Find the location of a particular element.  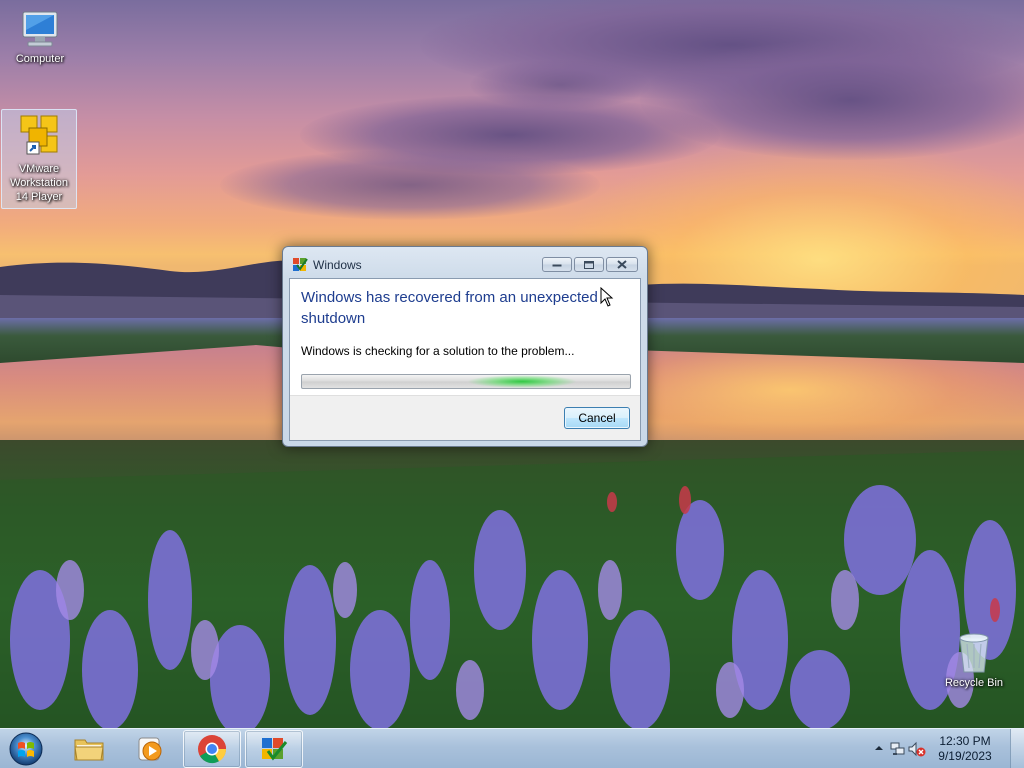

start-button is located at coordinates (26, 749).